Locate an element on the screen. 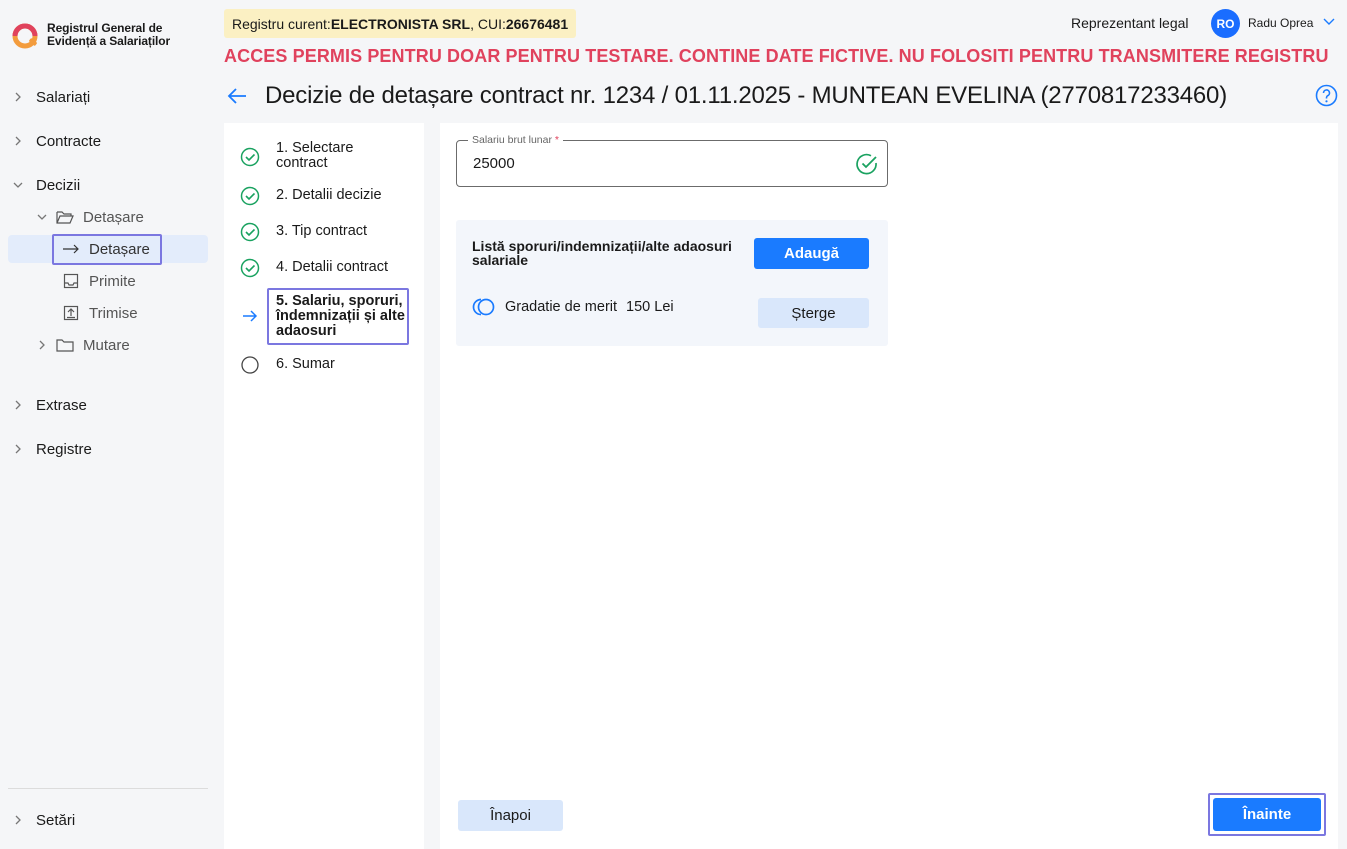 The height and width of the screenshot is (849, 1347). step-3: 3. Tip contract is located at coordinates (324, 233).